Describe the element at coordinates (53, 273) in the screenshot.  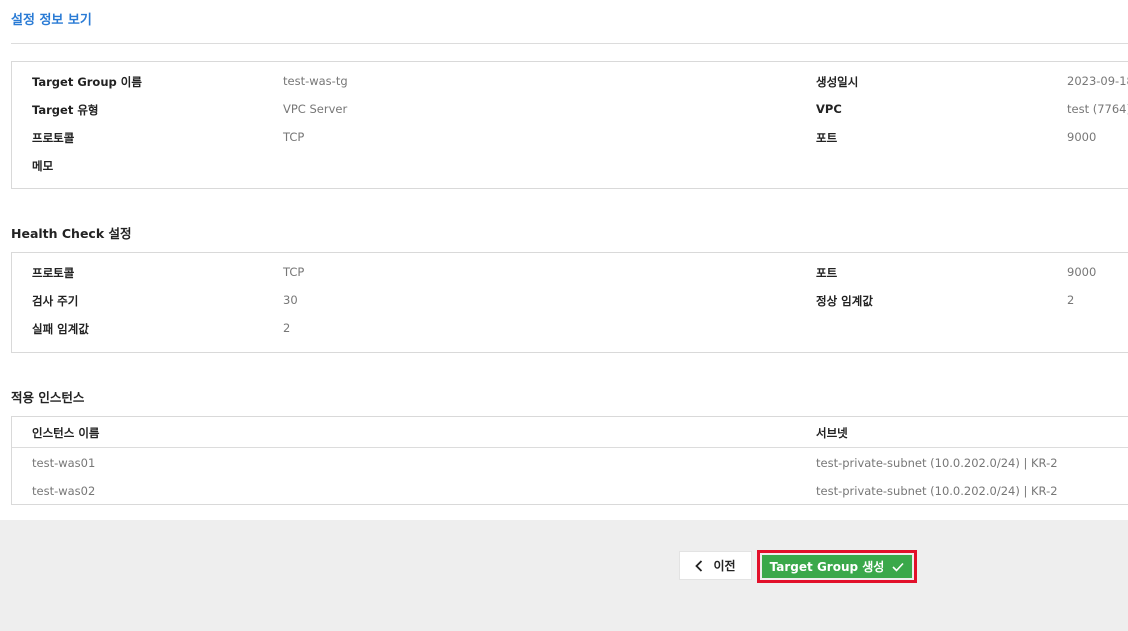
I see `hc-protocol-label: 프로토콜` at that location.